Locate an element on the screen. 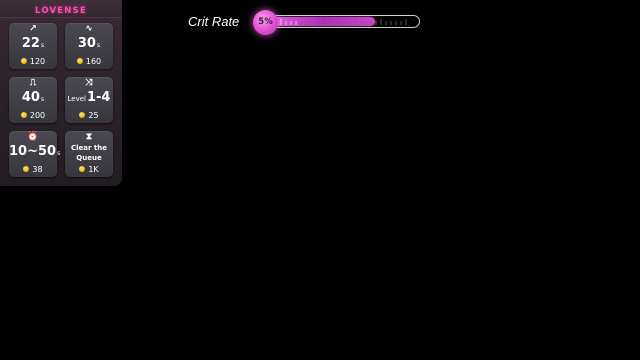 Image resolution: width=640 pixels, height=360 pixels. tile-duration: 30s is located at coordinates (89, 43).